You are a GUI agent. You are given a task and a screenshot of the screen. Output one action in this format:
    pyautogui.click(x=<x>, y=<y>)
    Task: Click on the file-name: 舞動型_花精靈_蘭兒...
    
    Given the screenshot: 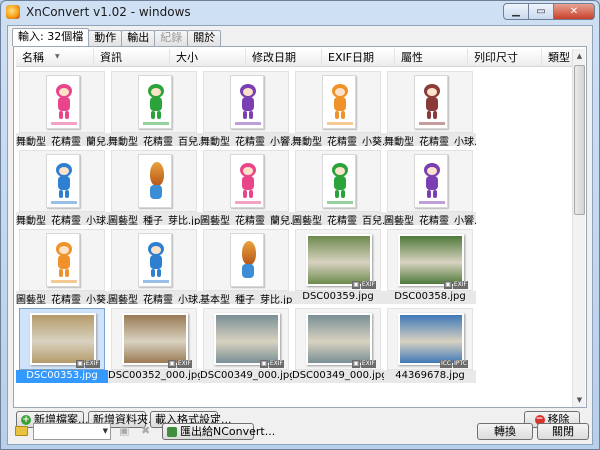 What is the action you would take?
    pyautogui.click(x=62, y=139)
    